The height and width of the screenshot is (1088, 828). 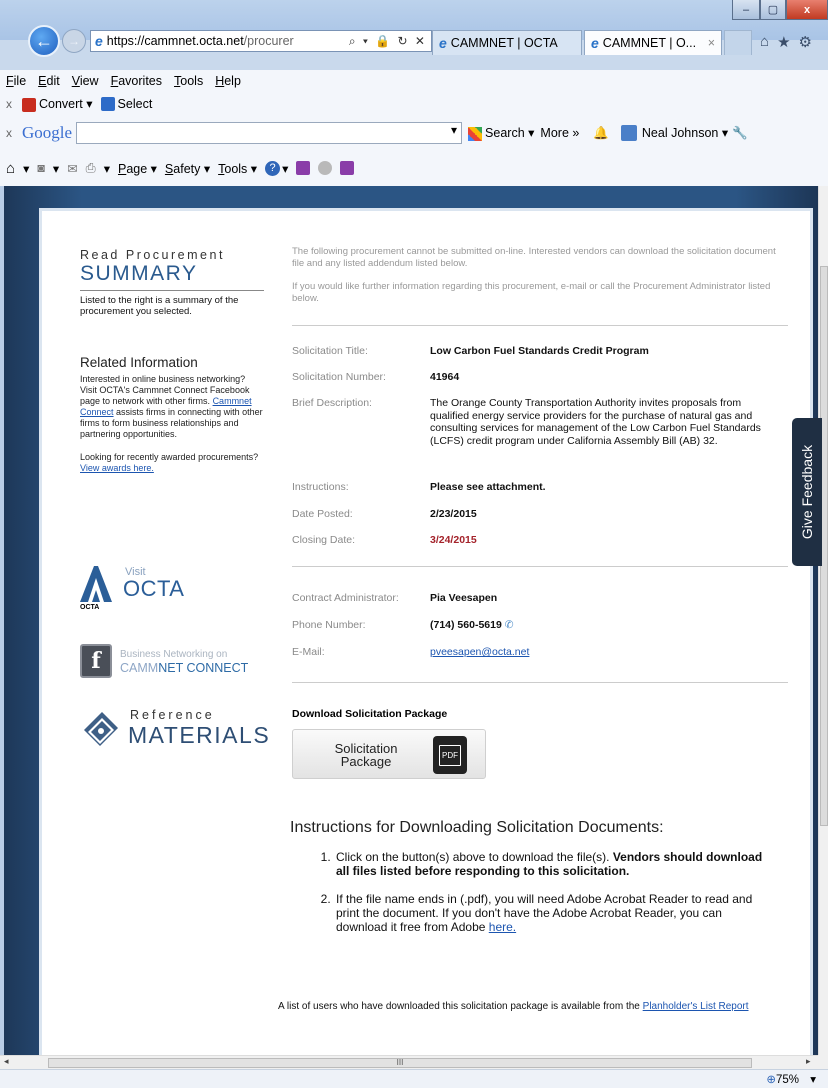 What do you see at coordinates (136, 81) in the screenshot?
I see `menu-favorites: Favorites` at bounding box center [136, 81].